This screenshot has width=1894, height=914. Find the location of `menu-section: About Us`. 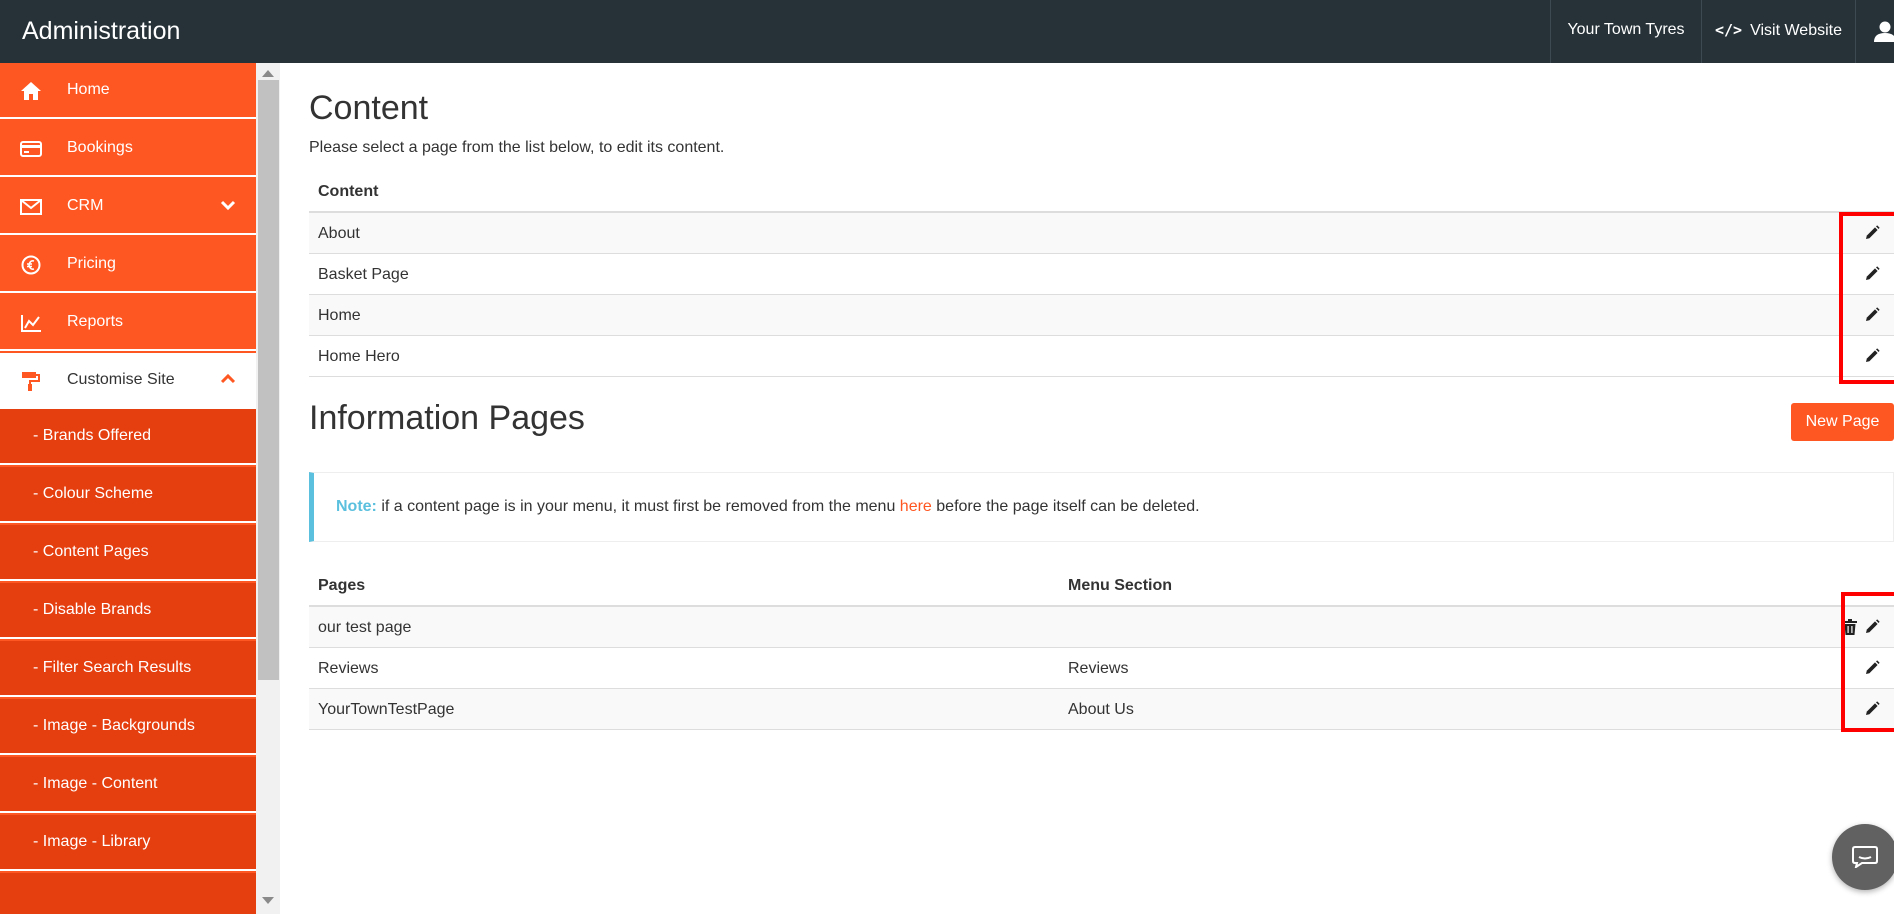

menu-section: About Us is located at coordinates (1101, 709).